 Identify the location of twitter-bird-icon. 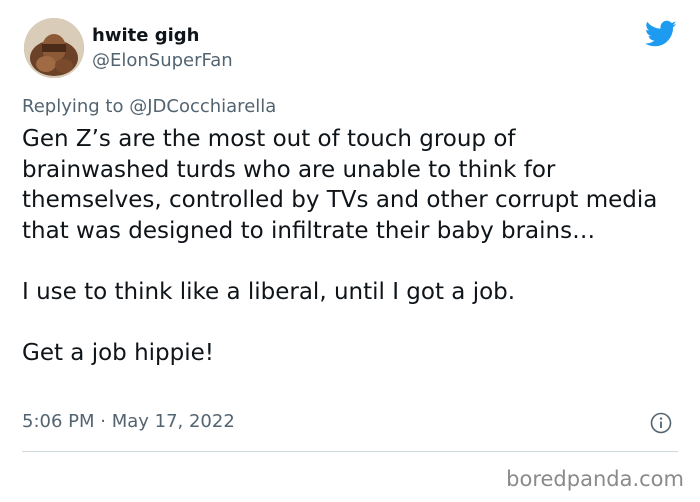
(661, 33).